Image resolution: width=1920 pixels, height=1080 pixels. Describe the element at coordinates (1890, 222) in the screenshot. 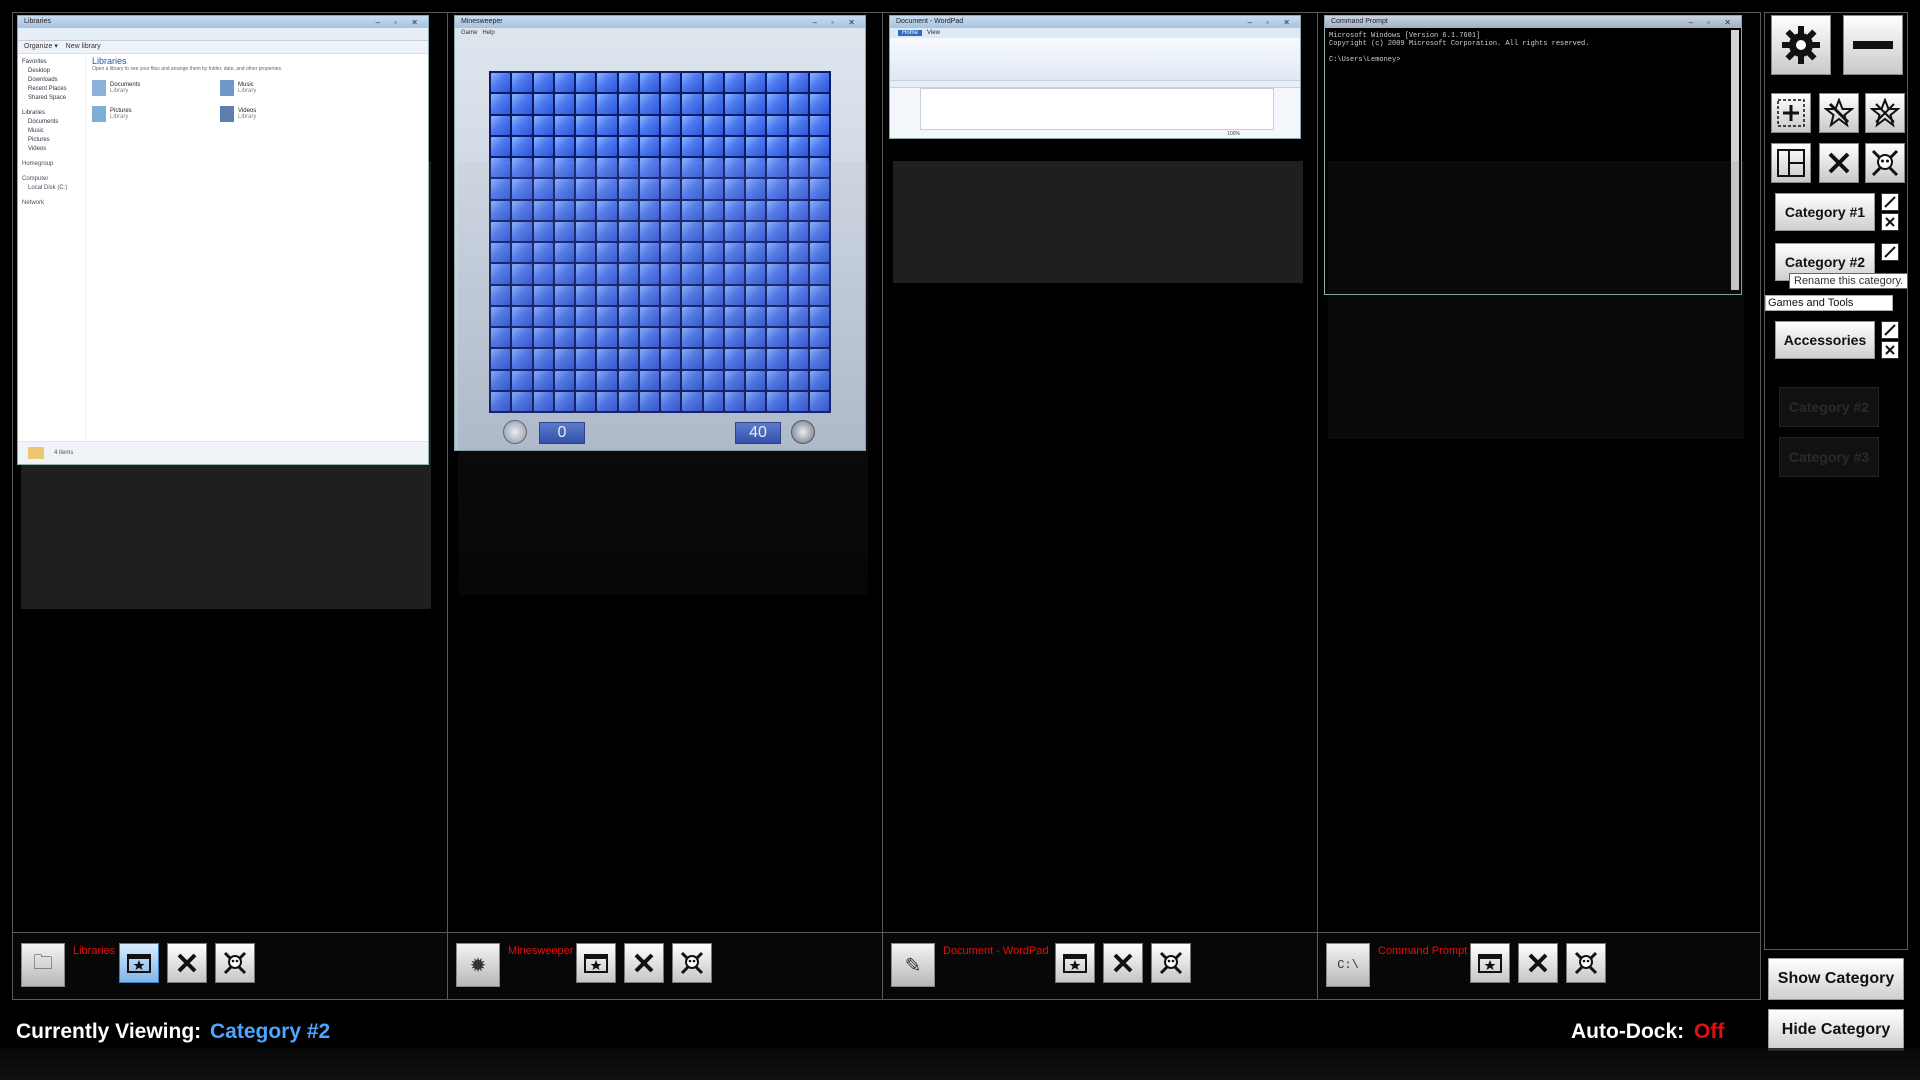

I see `delete-category-1-button` at that location.